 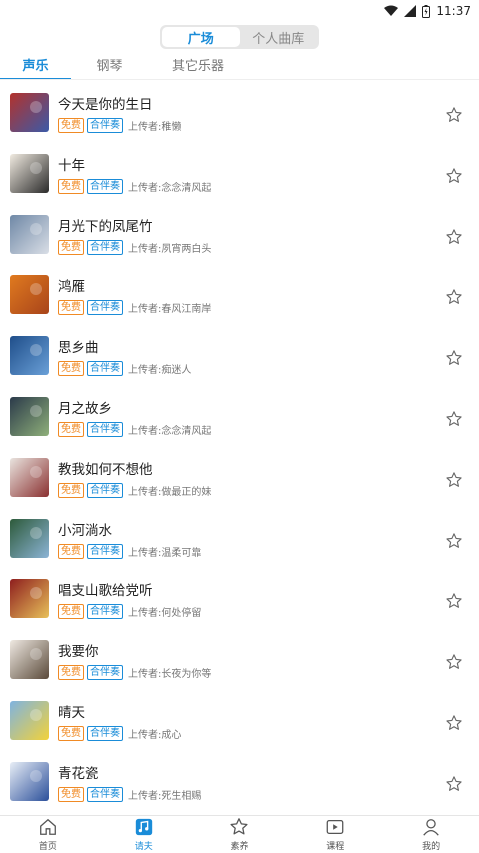 I want to click on uploader-label: 上传者:夙宵两白头, so click(x=170, y=249).